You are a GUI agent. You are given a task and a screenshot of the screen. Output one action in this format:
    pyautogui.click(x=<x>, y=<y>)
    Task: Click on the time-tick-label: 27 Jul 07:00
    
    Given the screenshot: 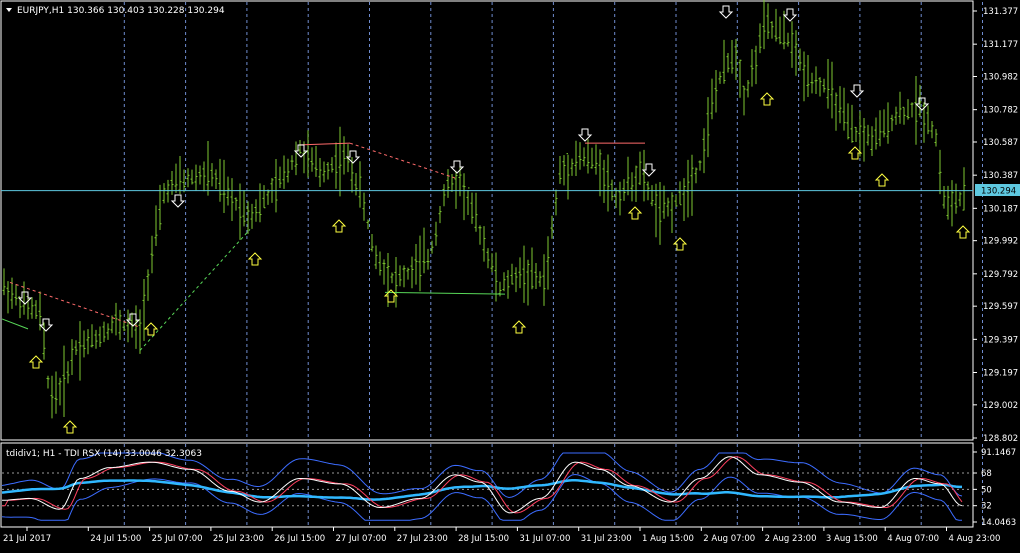 What is the action you would take?
    pyautogui.click(x=361, y=539)
    